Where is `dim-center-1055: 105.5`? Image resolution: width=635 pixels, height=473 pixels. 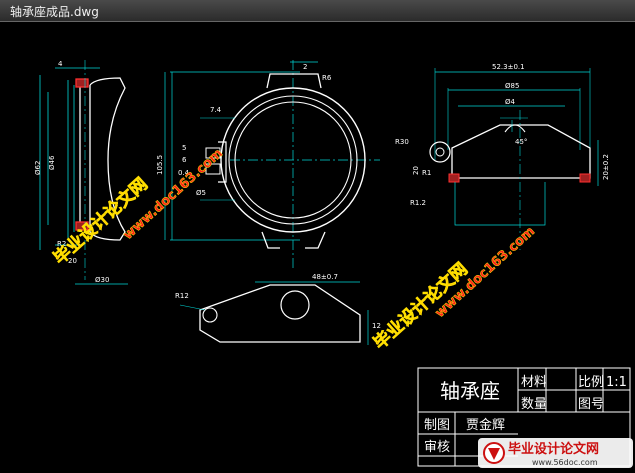 dim-center-1055: 105.5 is located at coordinates (160, 165).